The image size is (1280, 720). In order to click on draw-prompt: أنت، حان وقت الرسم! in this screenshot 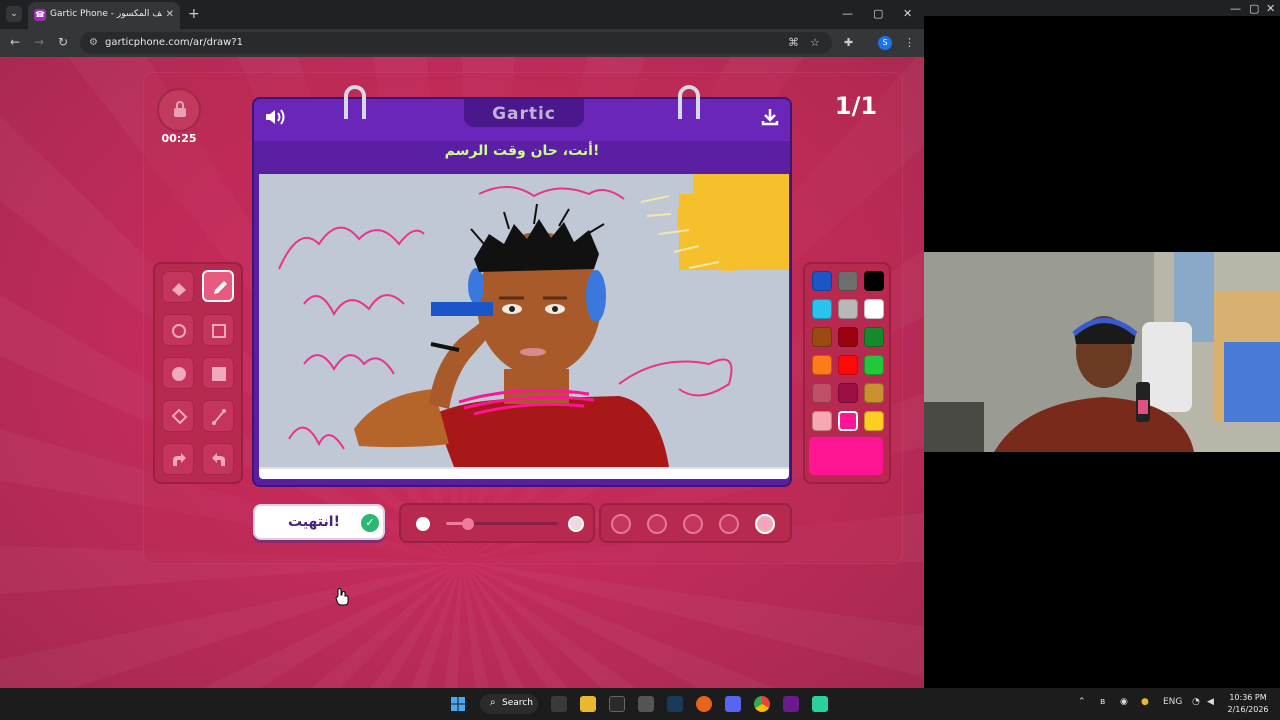, I will do `click(522, 151)`.